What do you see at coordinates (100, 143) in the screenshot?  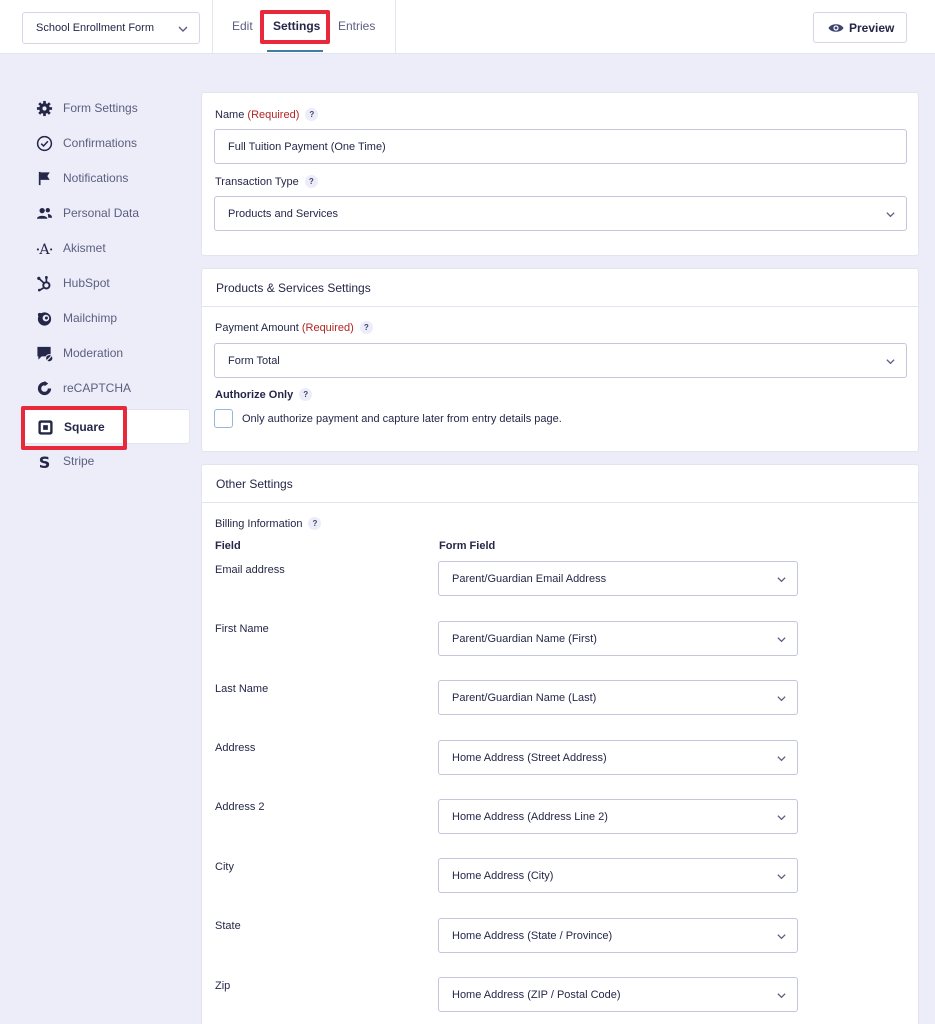 I see `sidebar-item-label: Confirmations` at bounding box center [100, 143].